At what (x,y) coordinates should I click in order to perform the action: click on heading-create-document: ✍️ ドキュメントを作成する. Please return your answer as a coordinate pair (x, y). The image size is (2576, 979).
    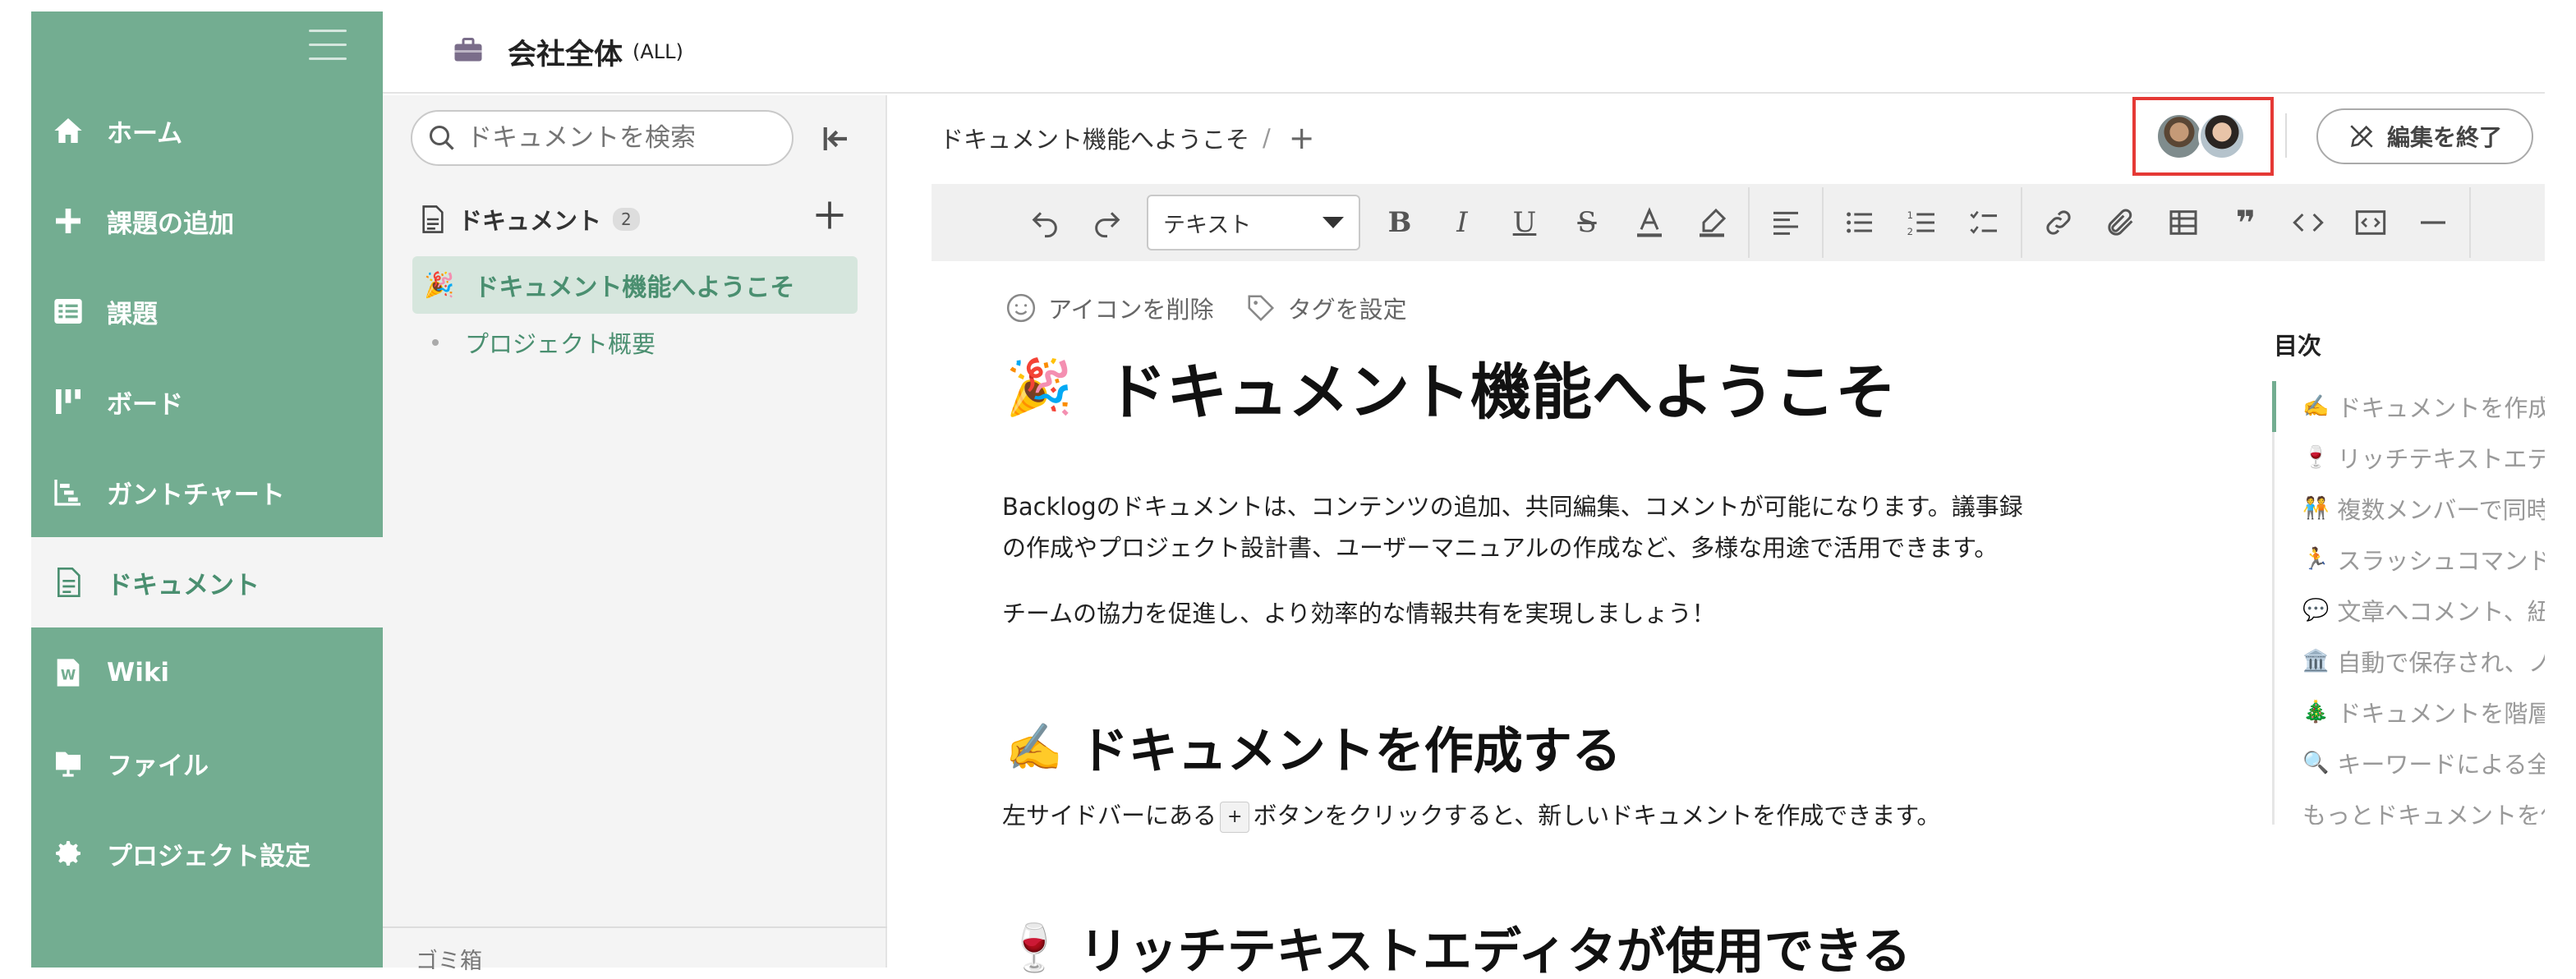
    Looking at the image, I should click on (1313, 747).